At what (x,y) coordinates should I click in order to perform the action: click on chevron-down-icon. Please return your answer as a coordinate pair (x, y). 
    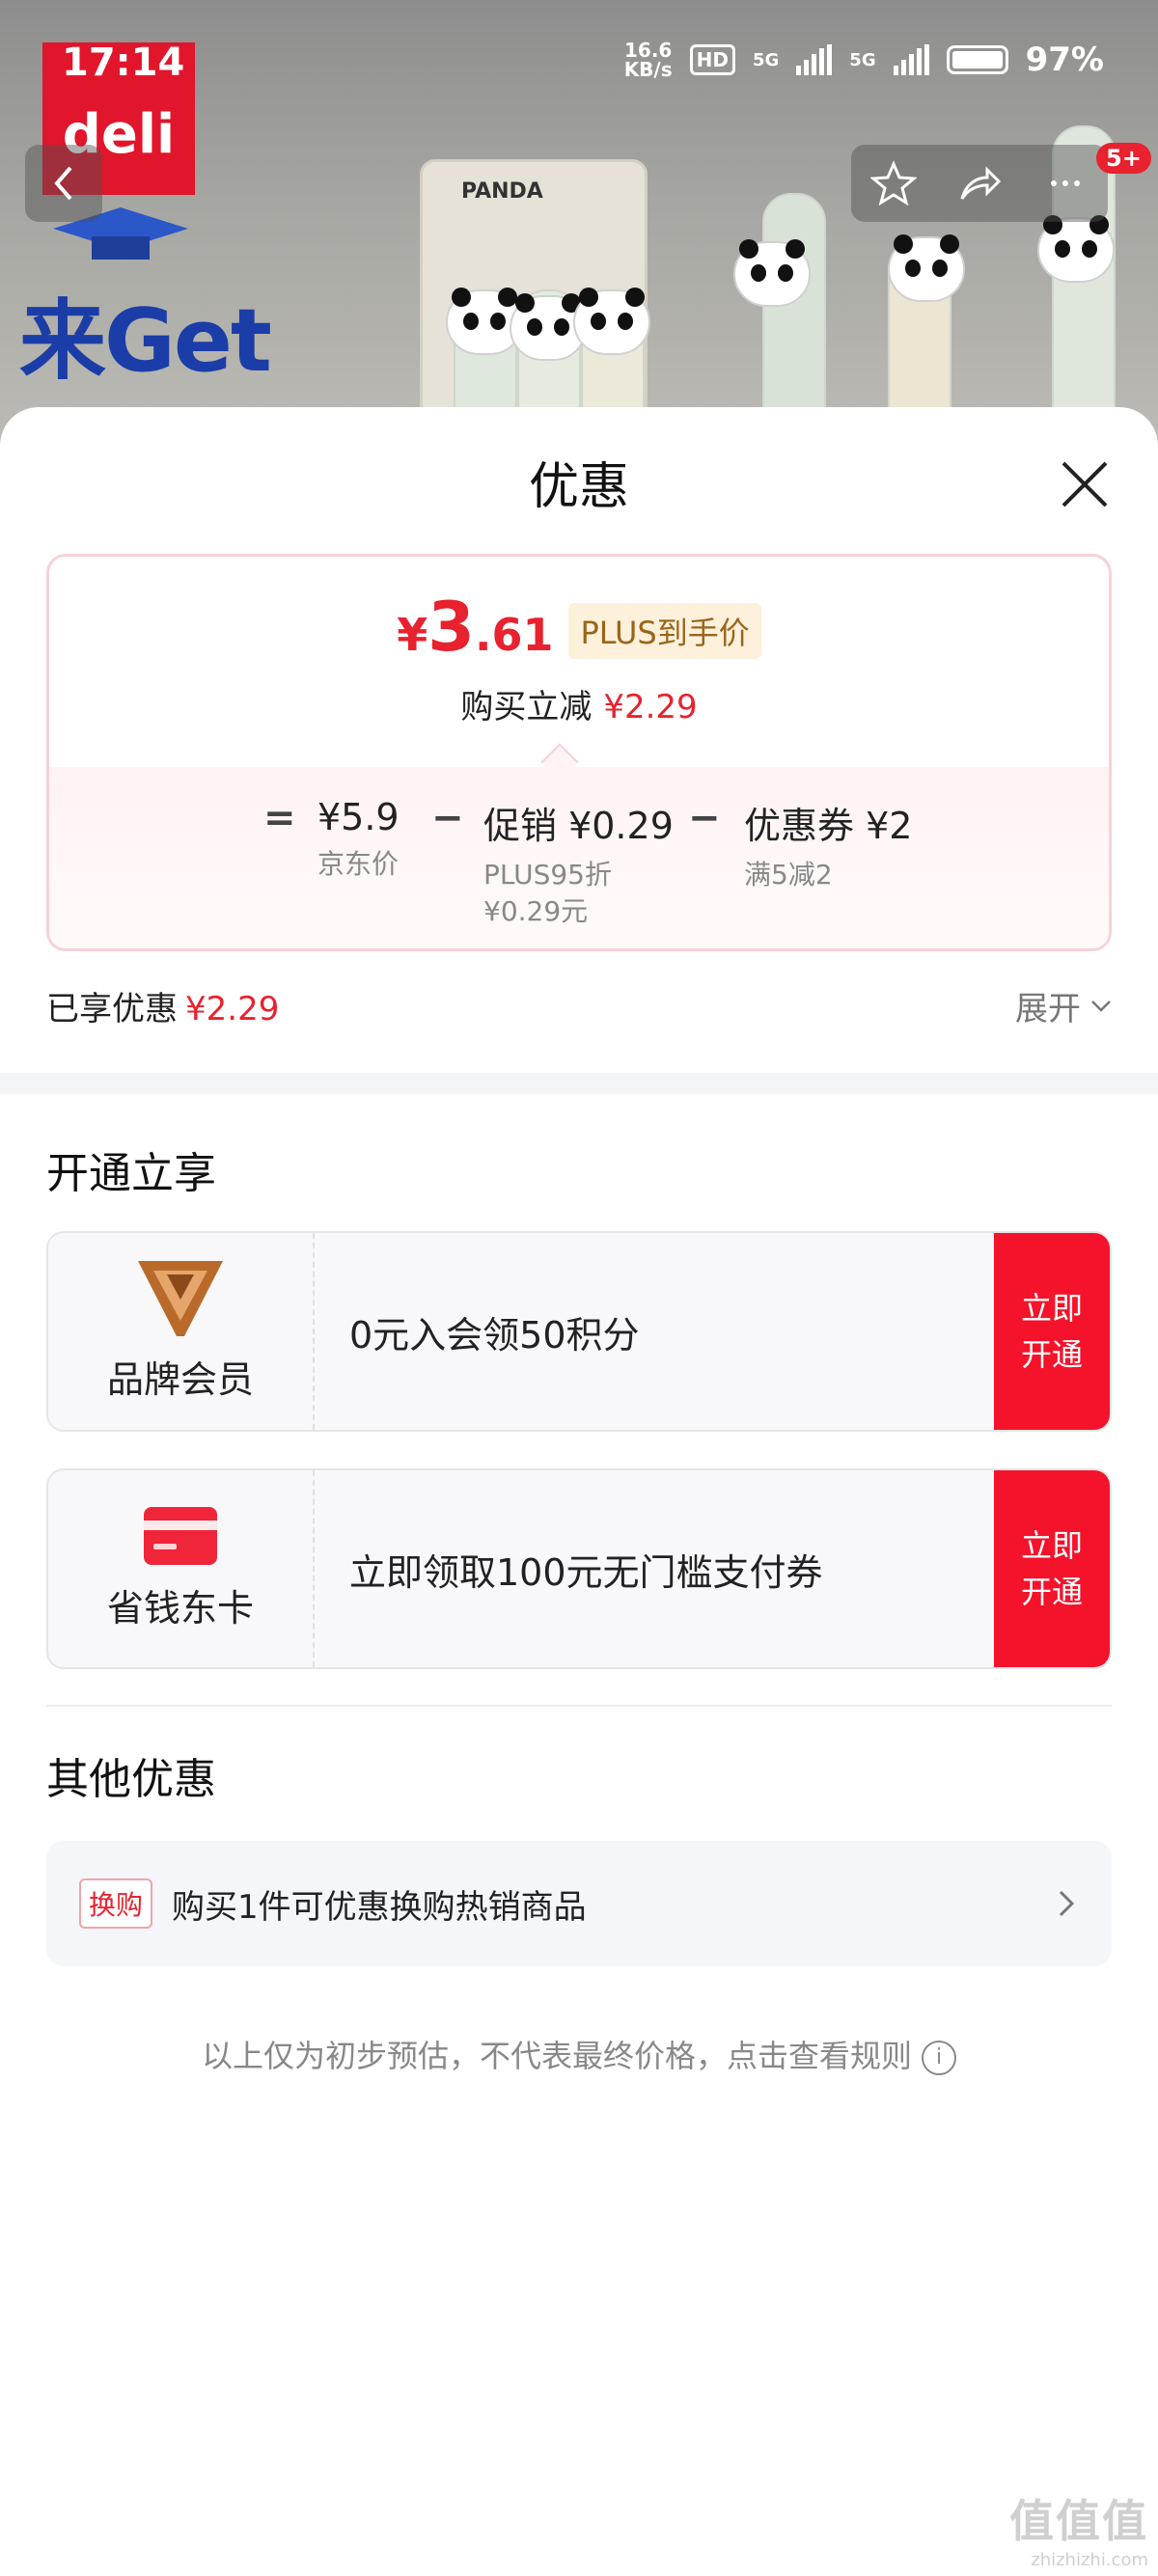
    Looking at the image, I should click on (1101, 1006).